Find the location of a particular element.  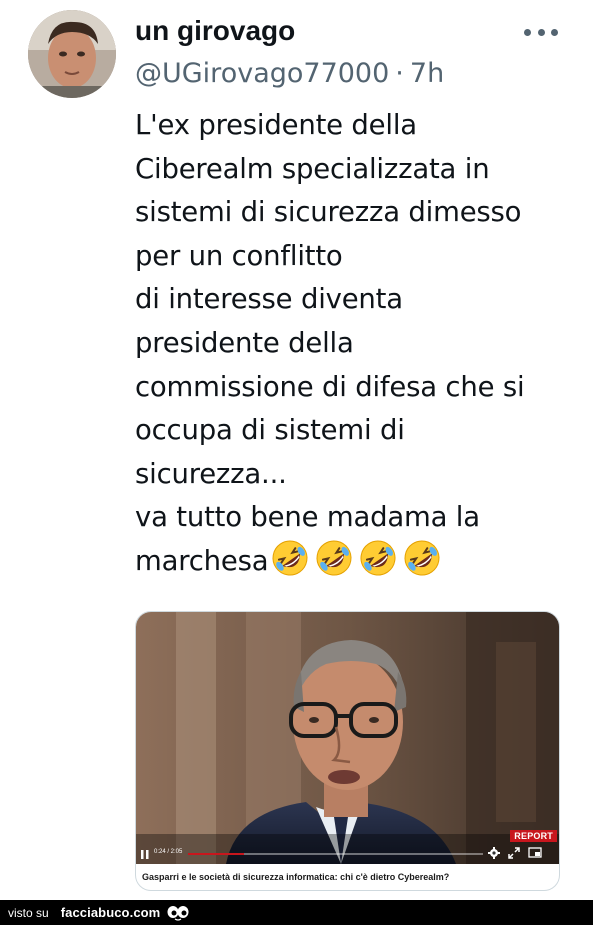

fullscreen-icon is located at coordinates (514, 853).